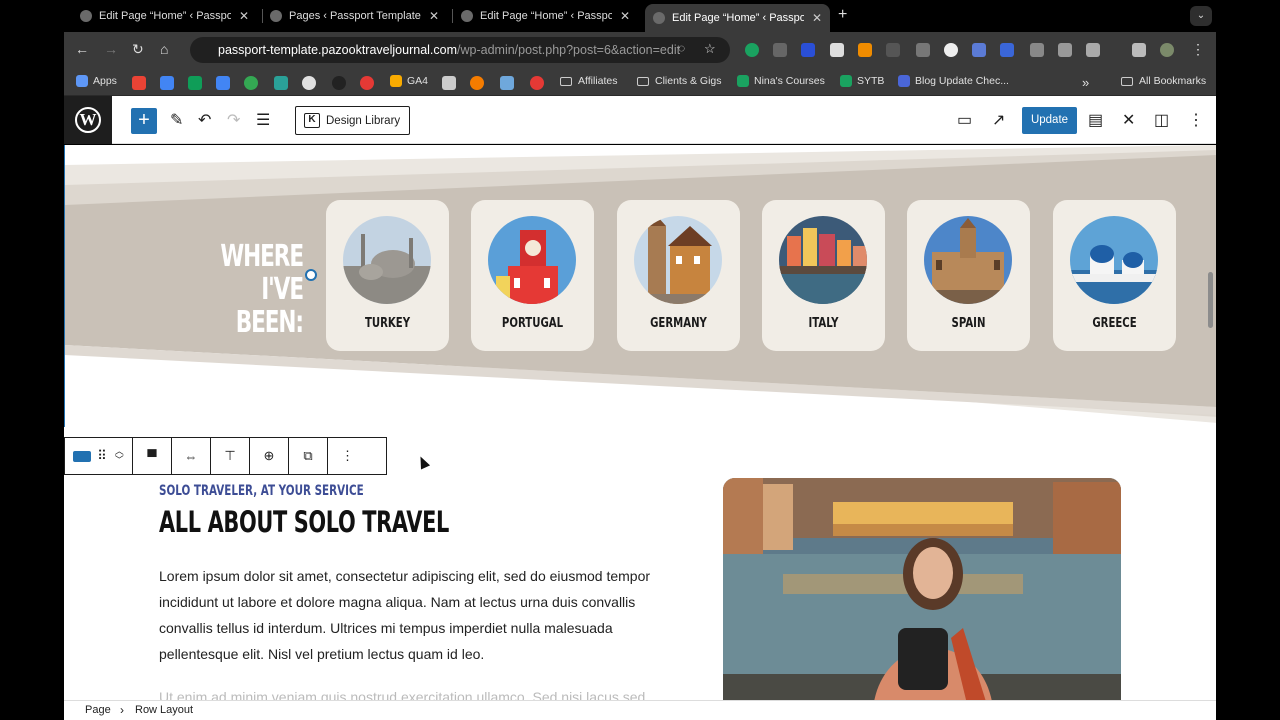 The height and width of the screenshot is (720, 1280). What do you see at coordinates (152, 456) in the screenshot?
I see `block-align-button: ▀` at bounding box center [152, 456].